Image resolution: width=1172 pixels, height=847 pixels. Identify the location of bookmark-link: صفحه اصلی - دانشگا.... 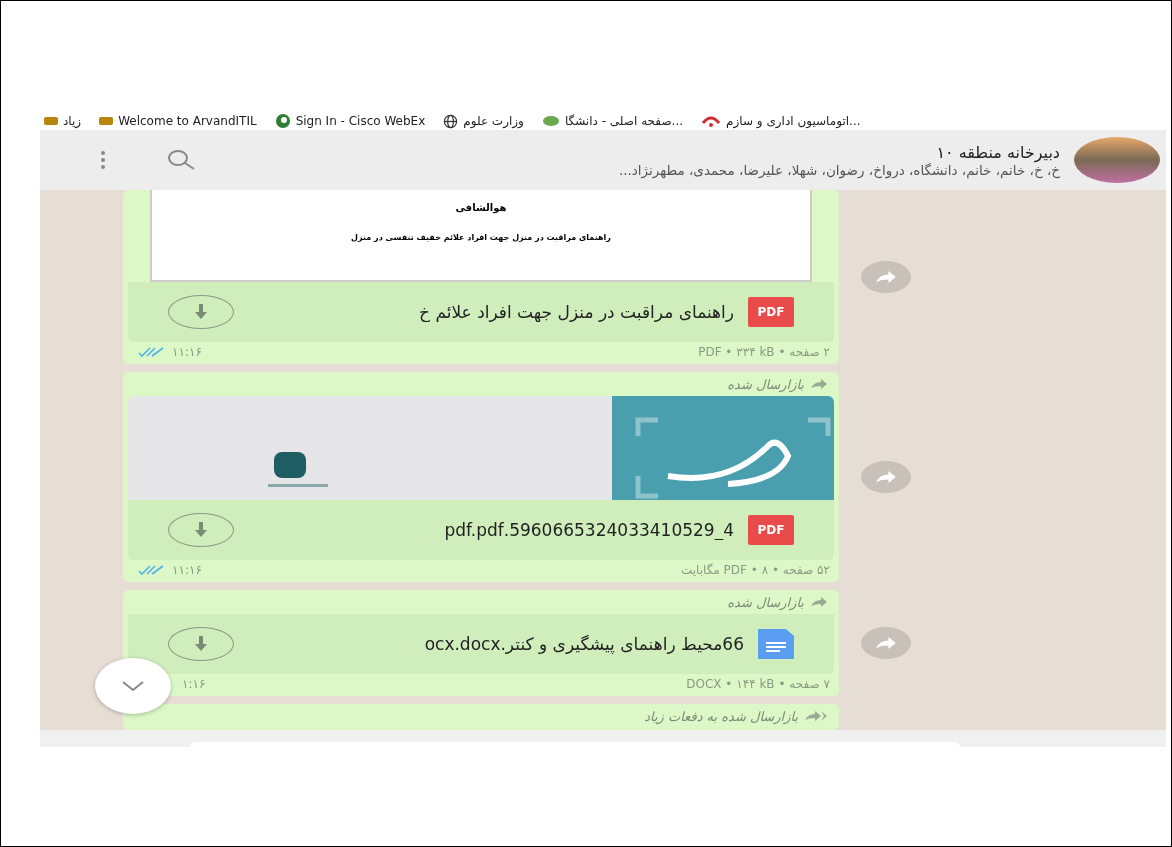
(624, 121).